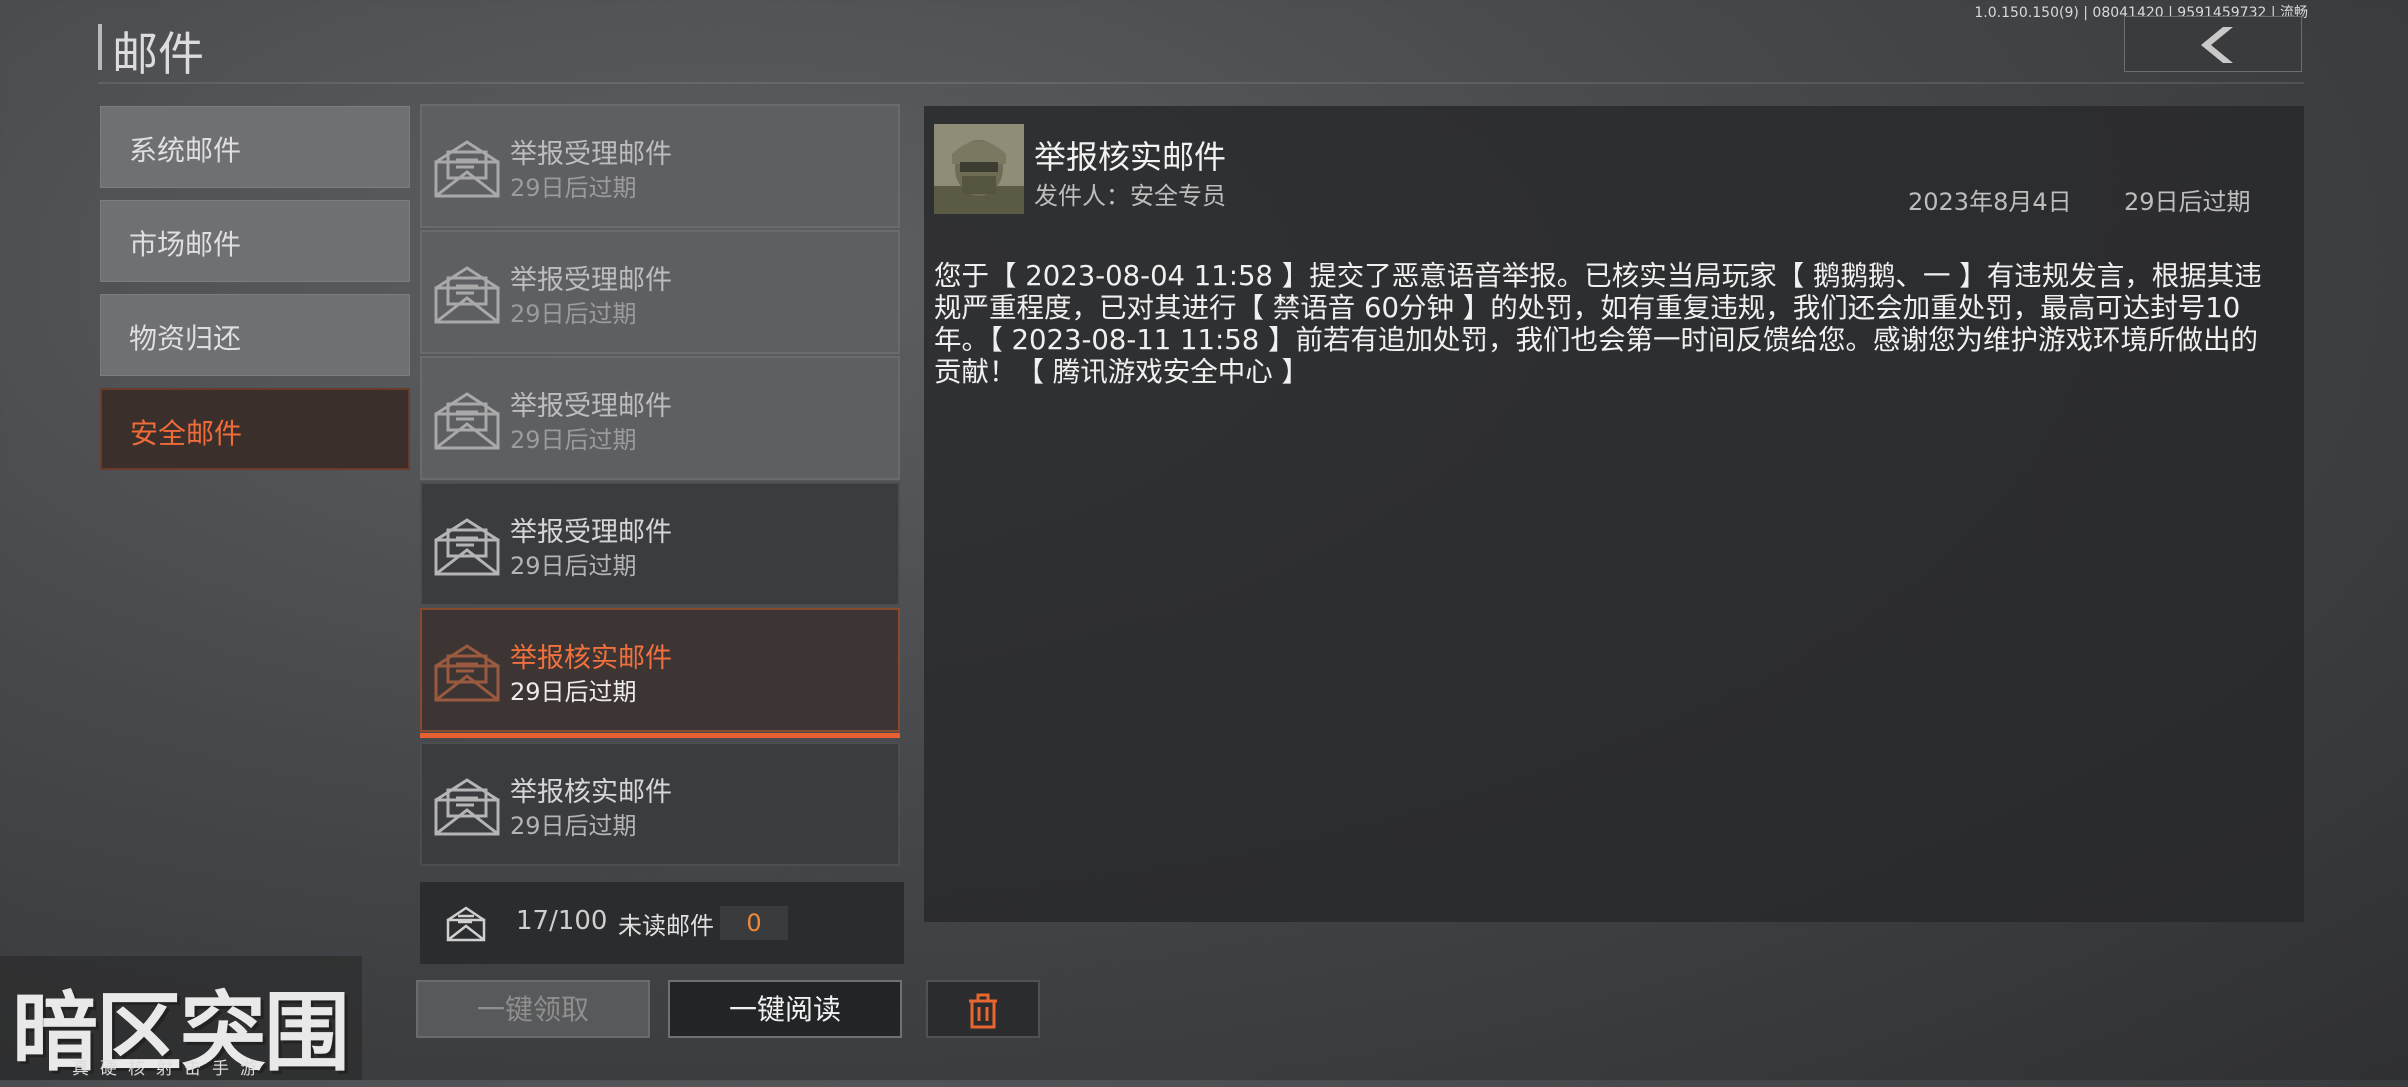  I want to click on claim-all-label: 一键领取, so click(532, 1009).